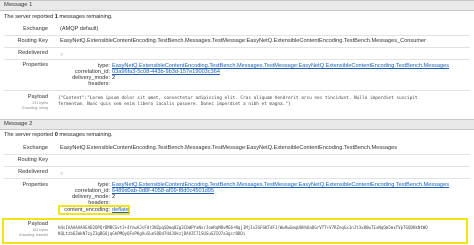  I want to click on message-2-header: Message 2, so click(237, 124).